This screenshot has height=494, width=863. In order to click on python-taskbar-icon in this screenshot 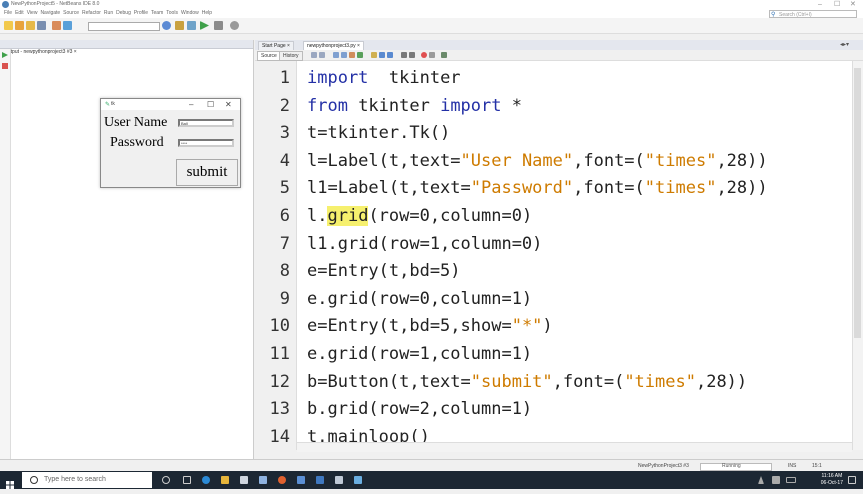, I will do `click(358, 480)`.